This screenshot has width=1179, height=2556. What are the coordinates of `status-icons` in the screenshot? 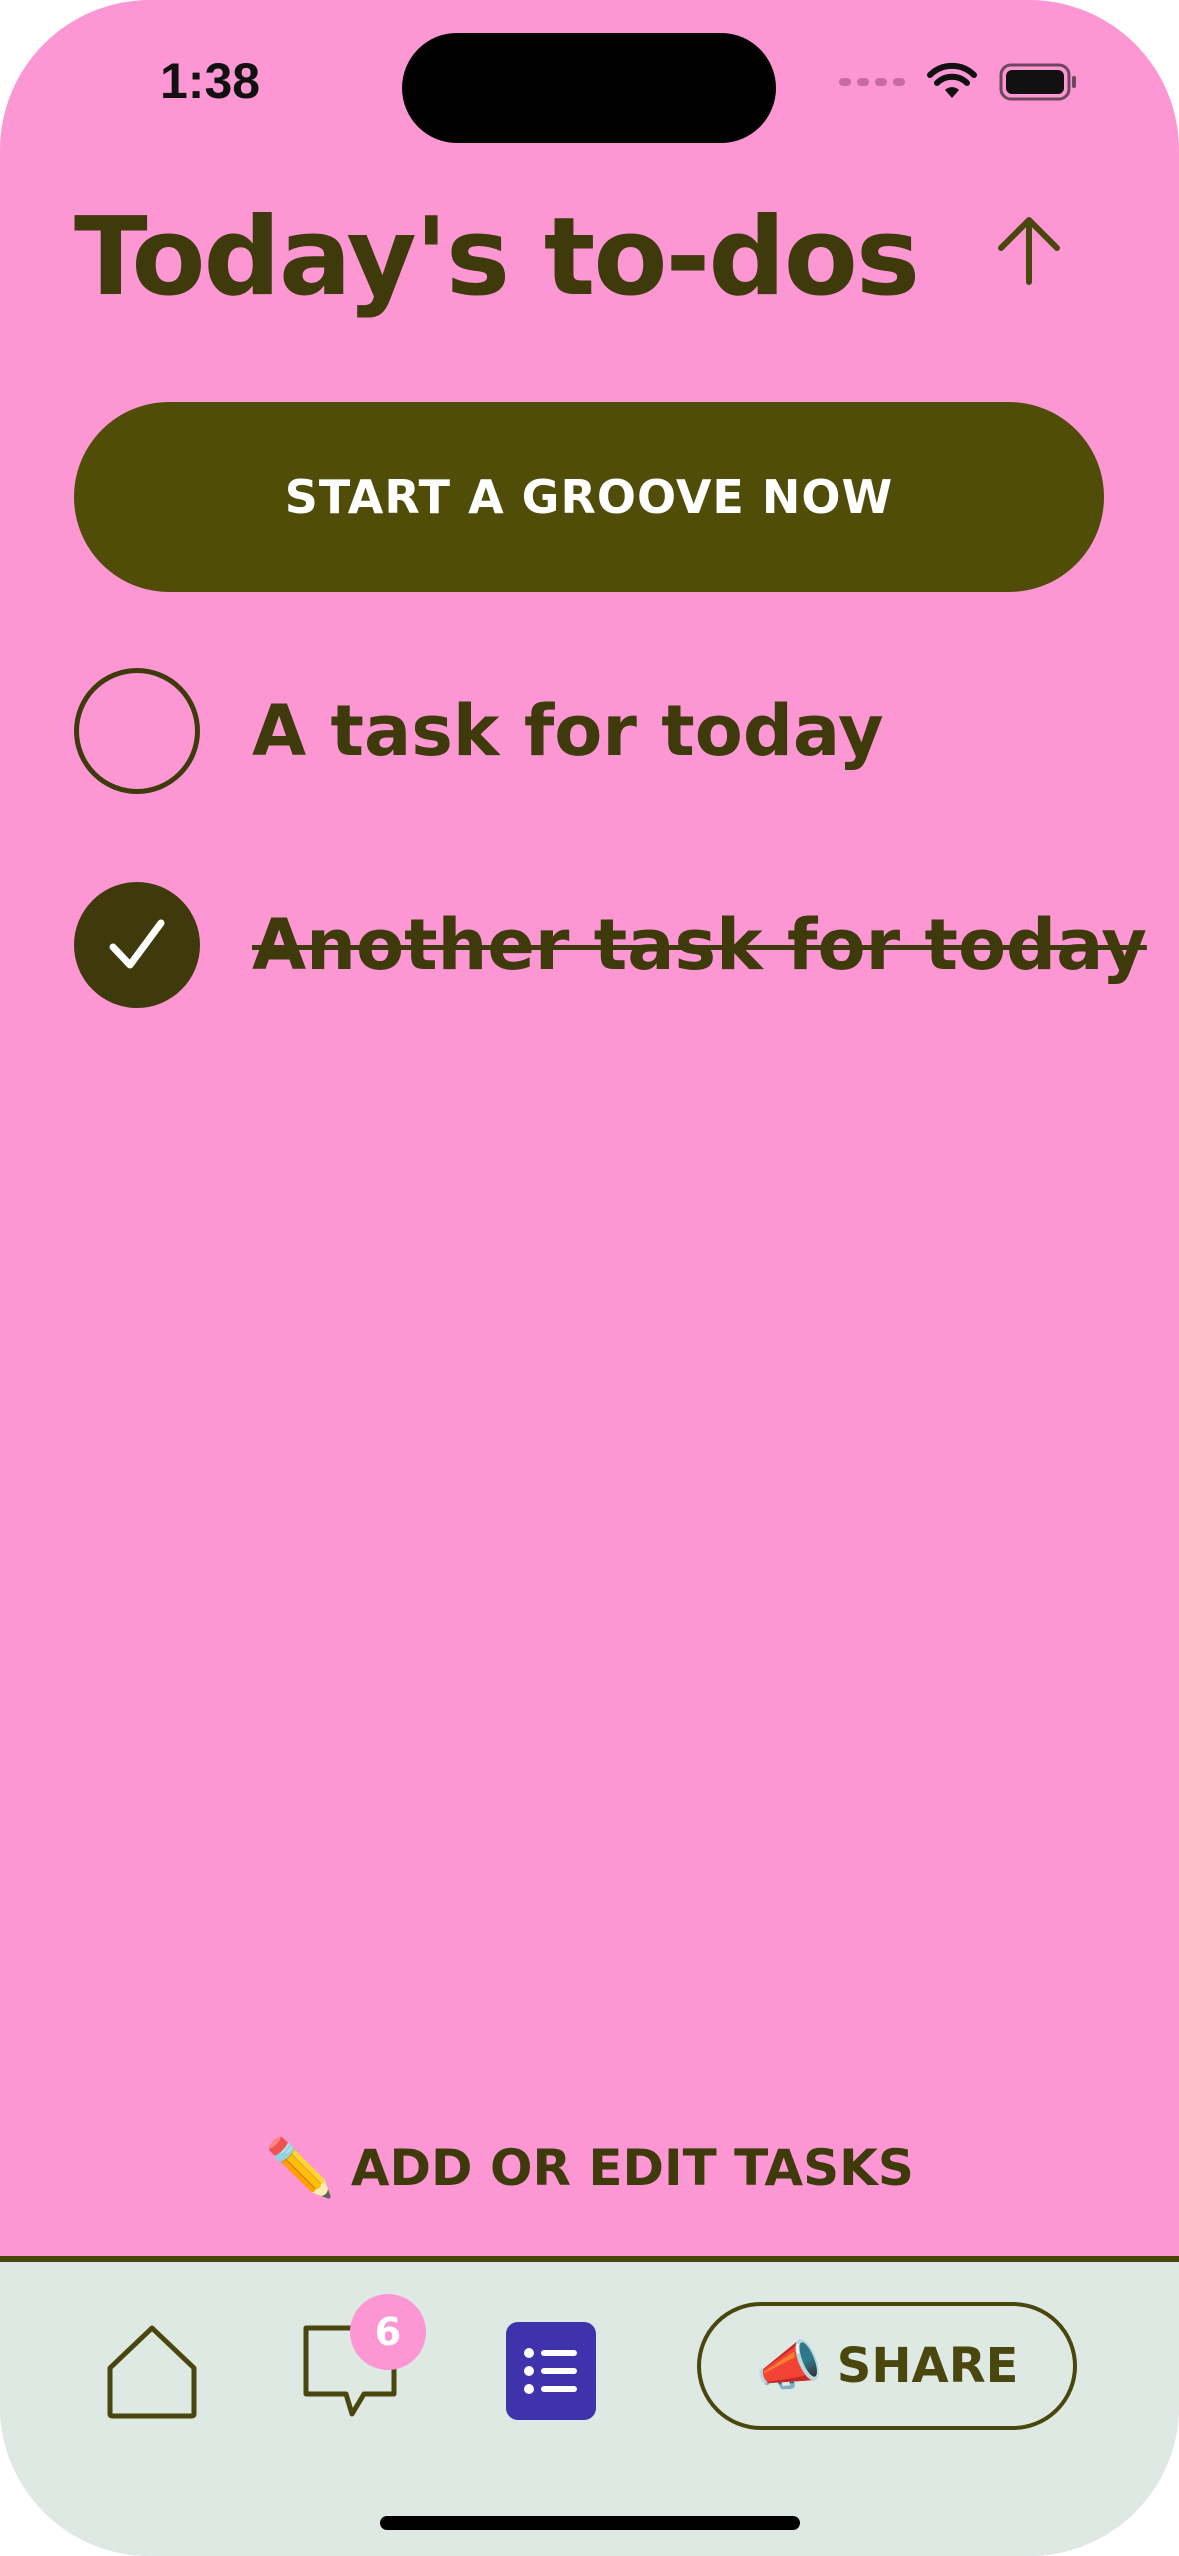 It's located at (959, 82).